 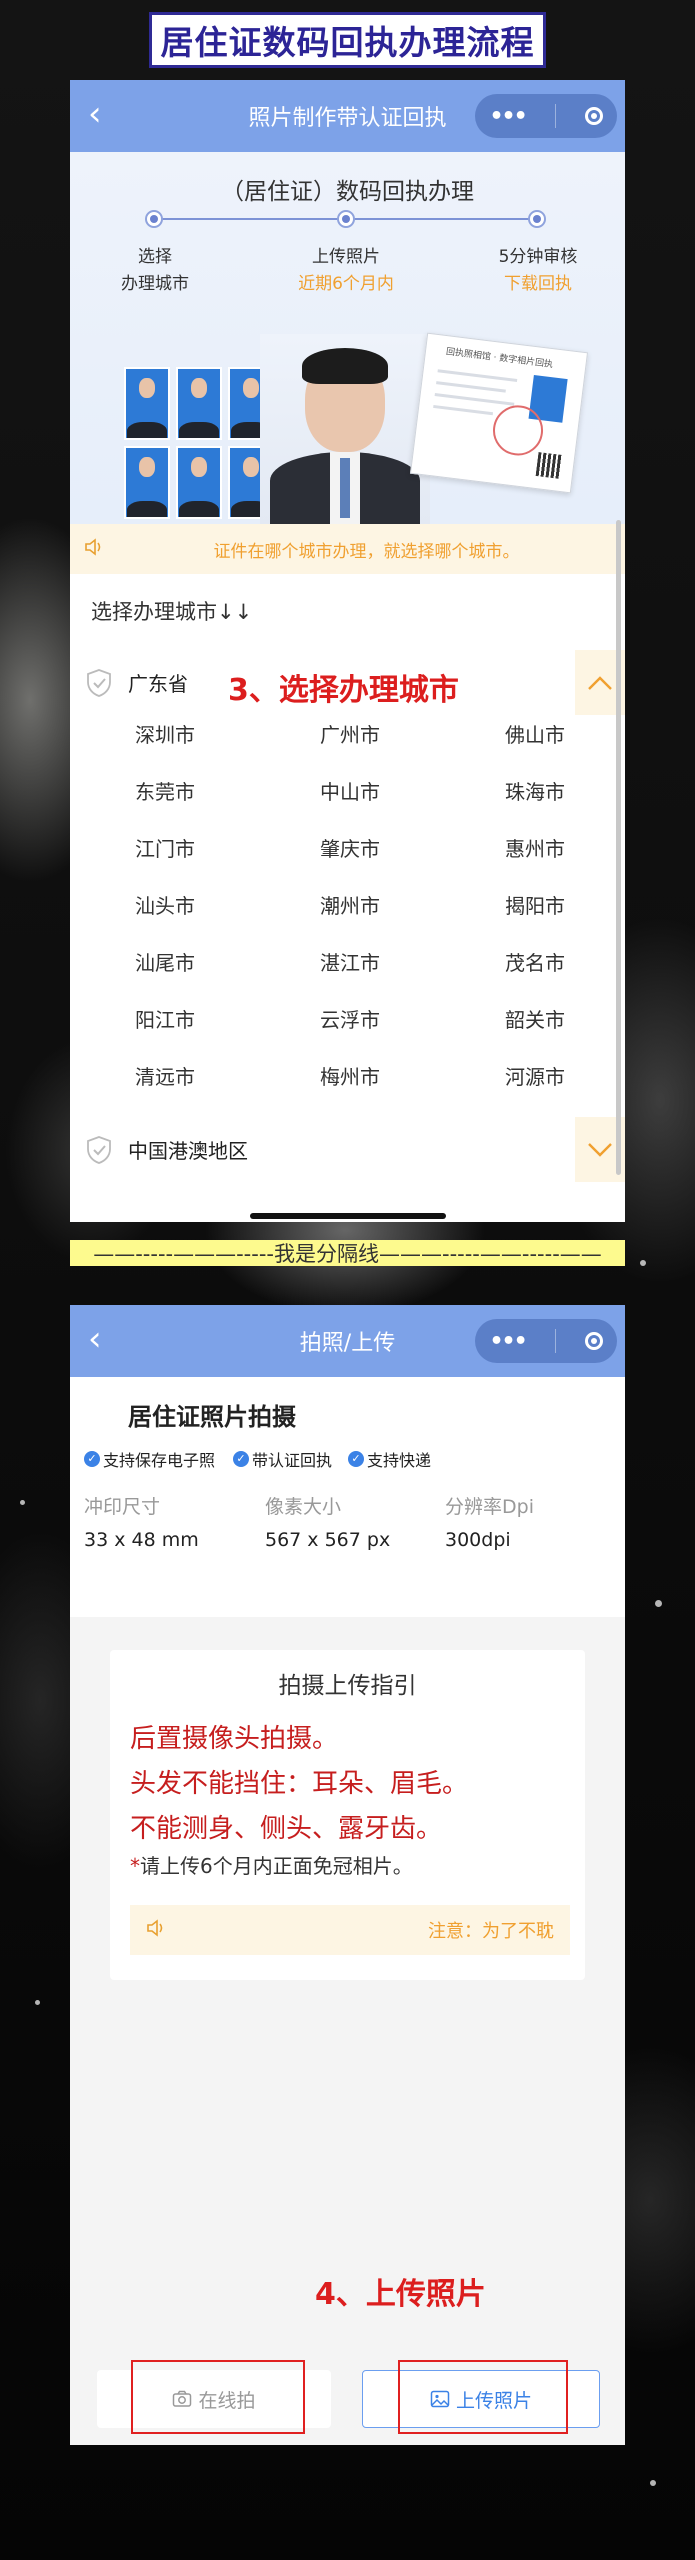 I want to click on city-option: 肇庆市, so click(x=350, y=847).